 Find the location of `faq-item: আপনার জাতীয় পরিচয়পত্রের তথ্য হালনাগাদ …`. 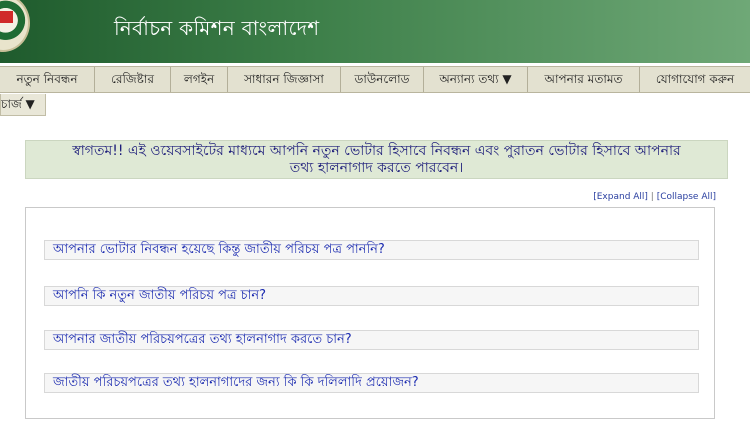

faq-item: আপনার জাতীয় পরিচয়পত্রের তথ্য হালনাগাদ … is located at coordinates (371, 340).